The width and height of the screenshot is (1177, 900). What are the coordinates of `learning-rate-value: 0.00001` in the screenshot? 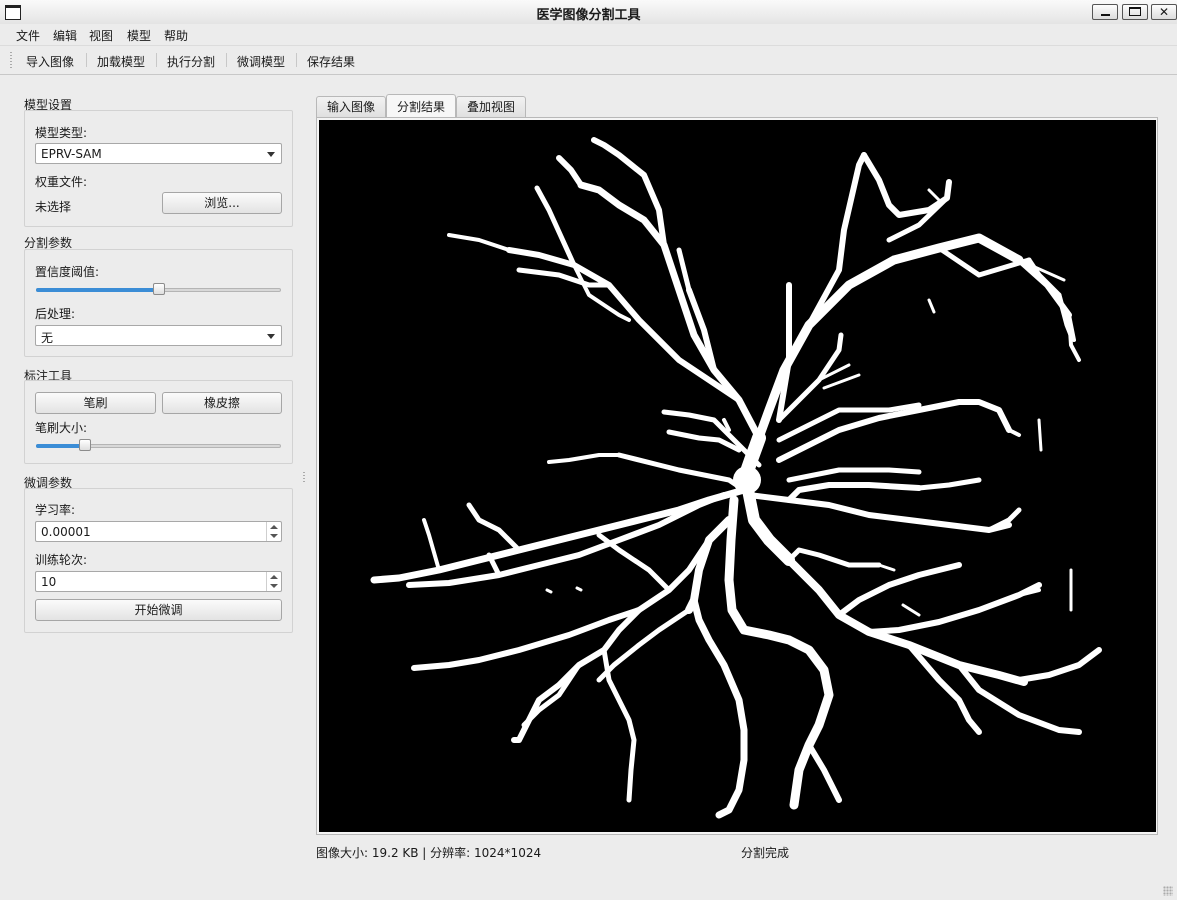 It's located at (66, 532).